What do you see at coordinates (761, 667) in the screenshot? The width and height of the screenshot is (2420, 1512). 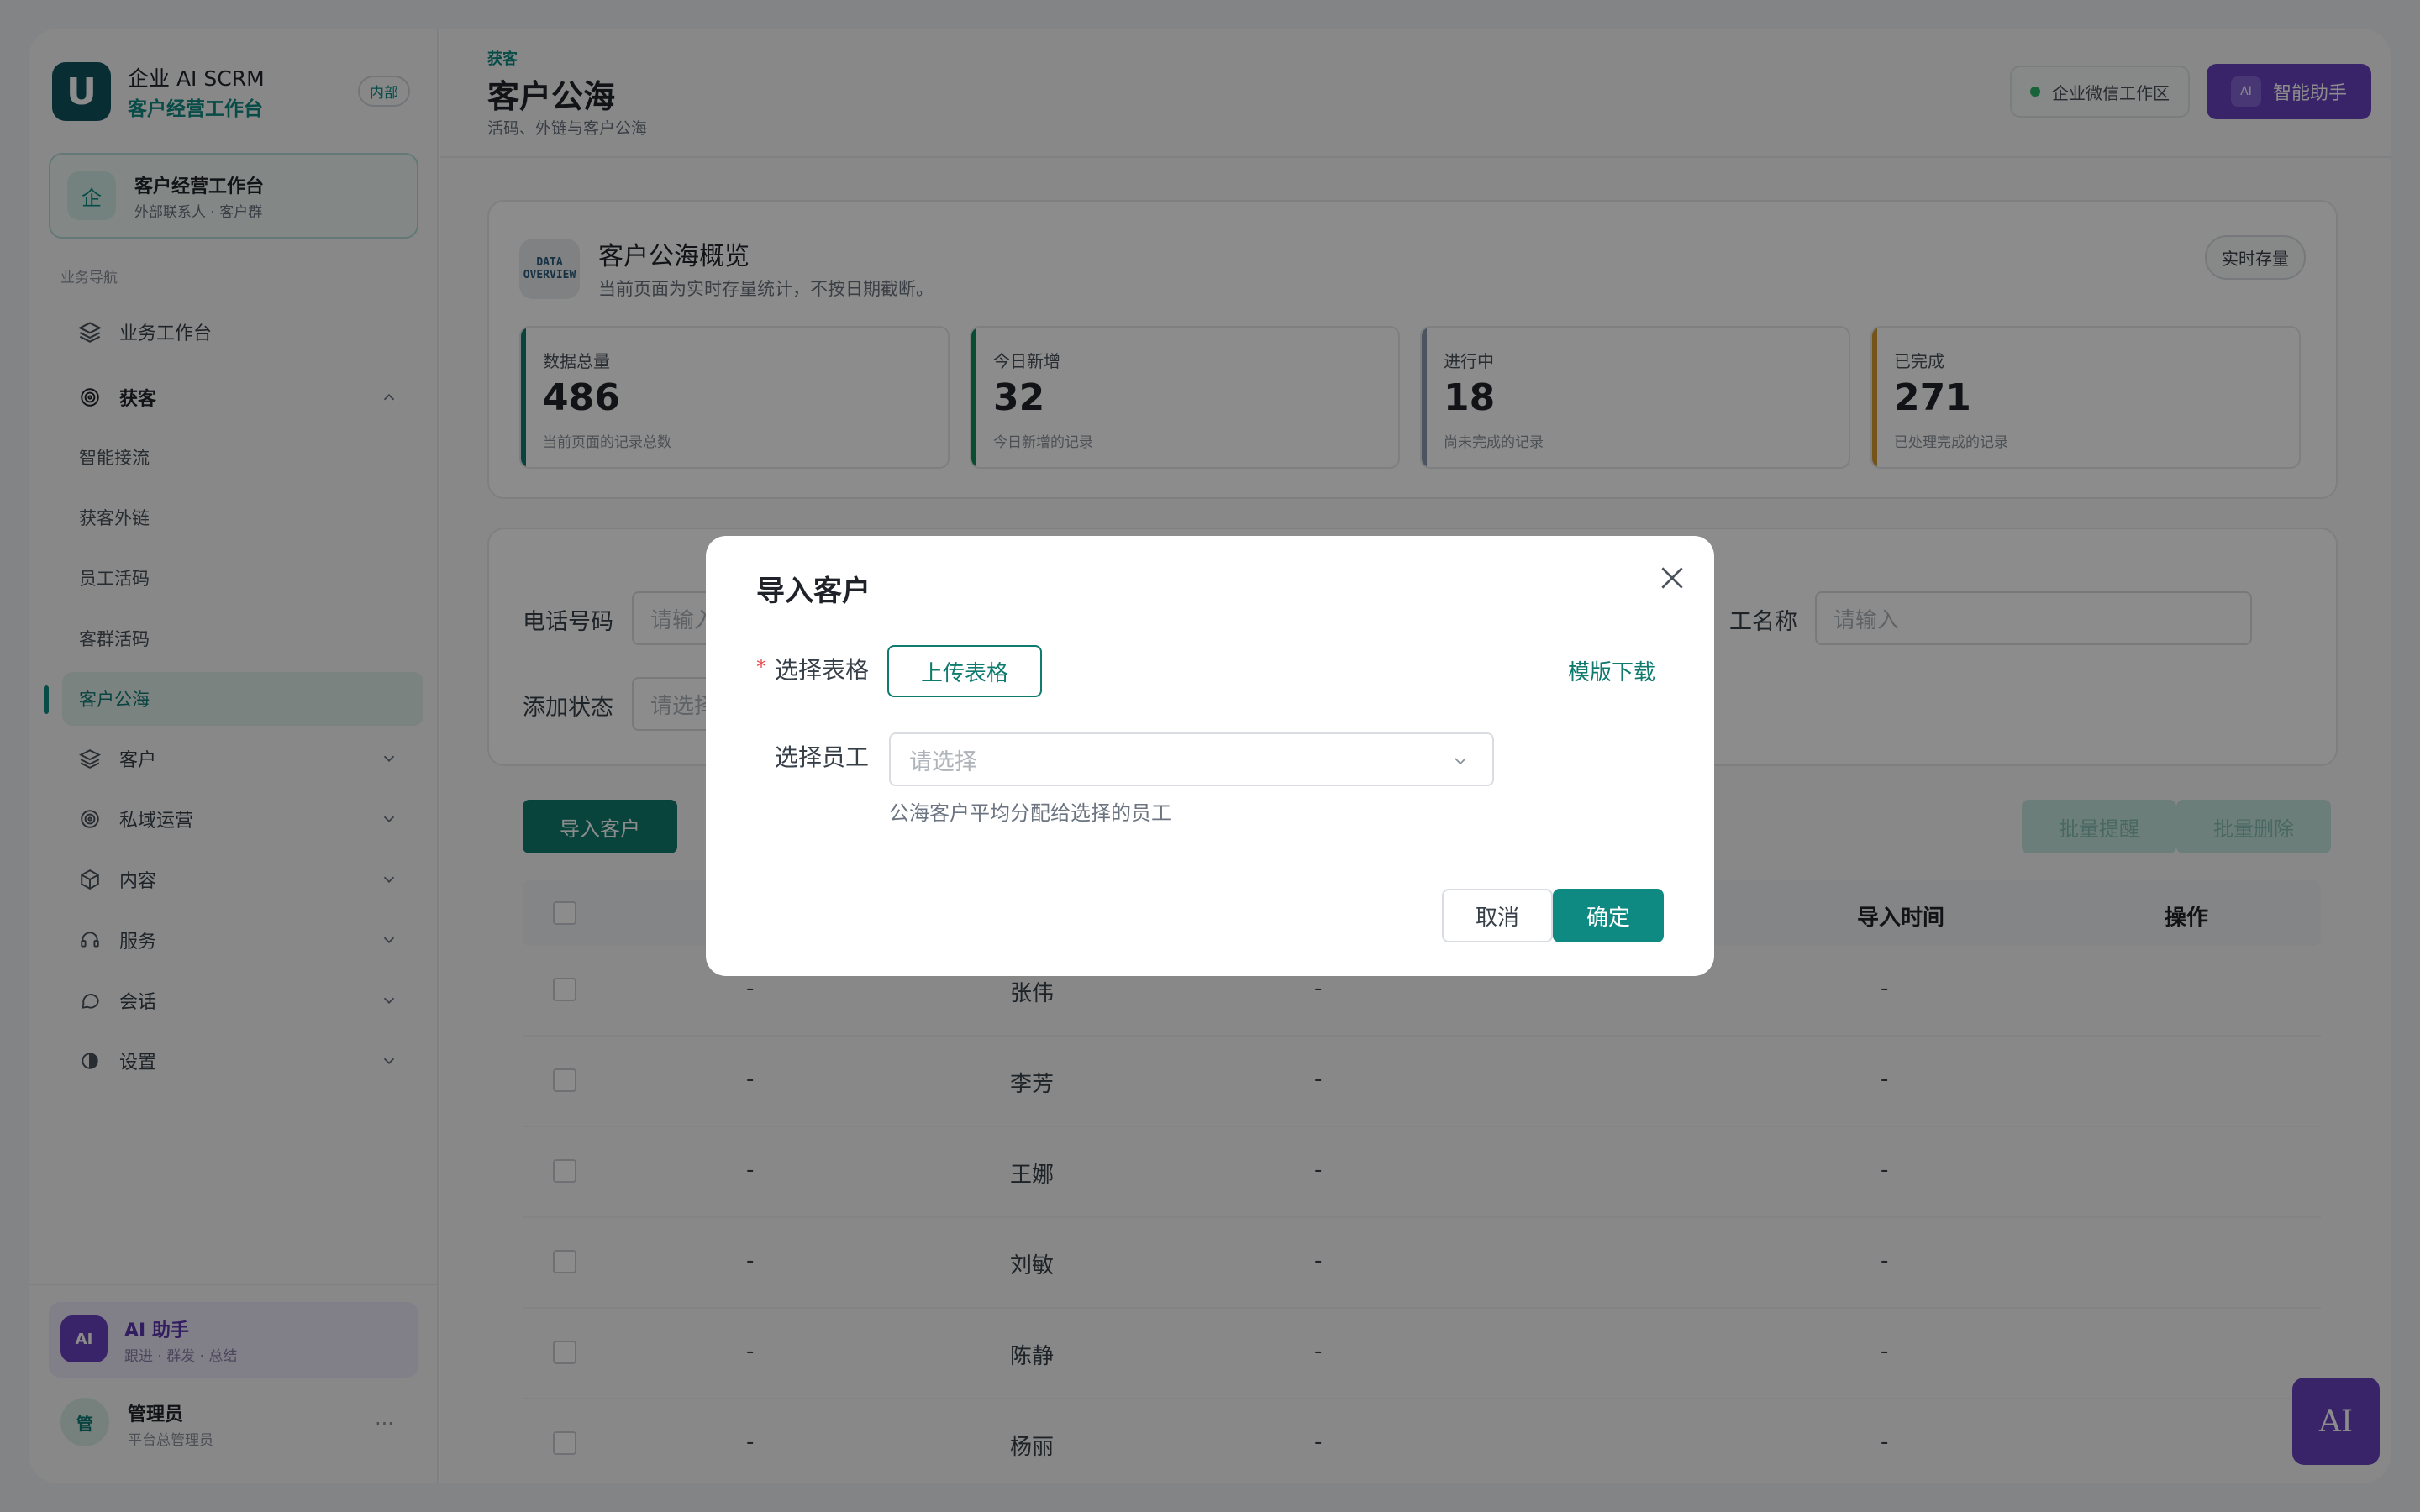 I see `required-mark: *` at bounding box center [761, 667].